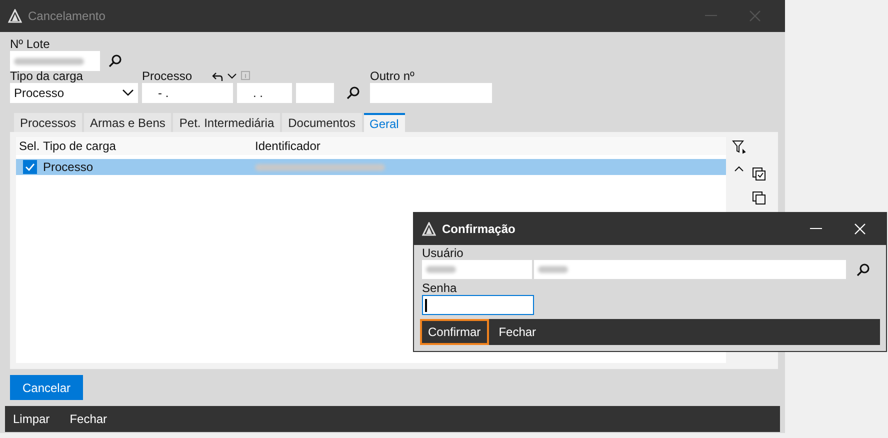  Describe the element at coordinates (739, 147) in the screenshot. I see `filter-icon` at that location.